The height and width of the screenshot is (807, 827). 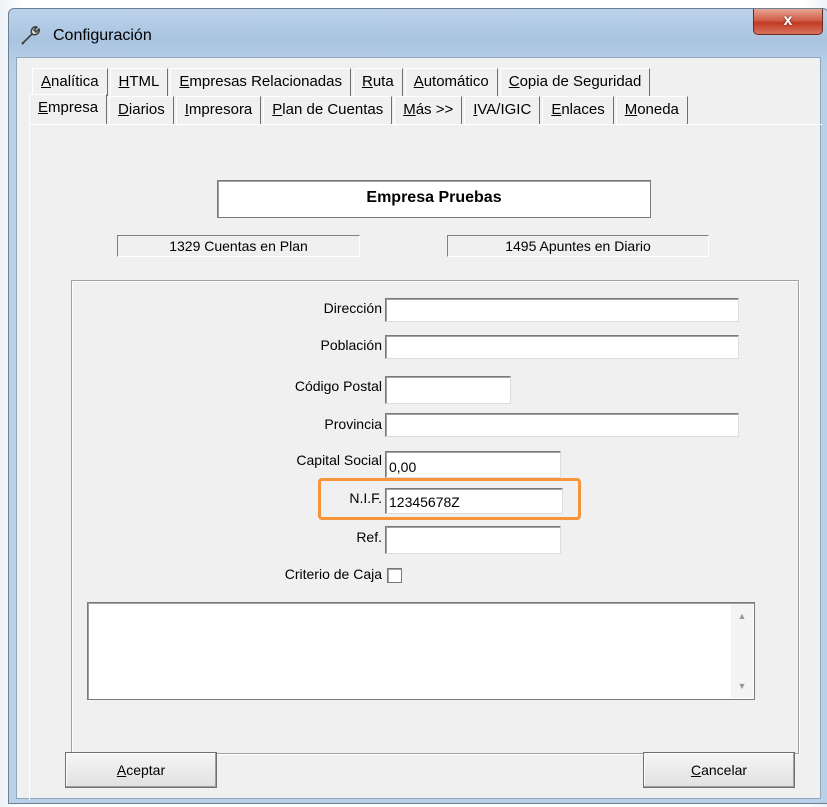 What do you see at coordinates (338, 386) in the screenshot?
I see `codigo-postal-label: Código Postal` at bounding box center [338, 386].